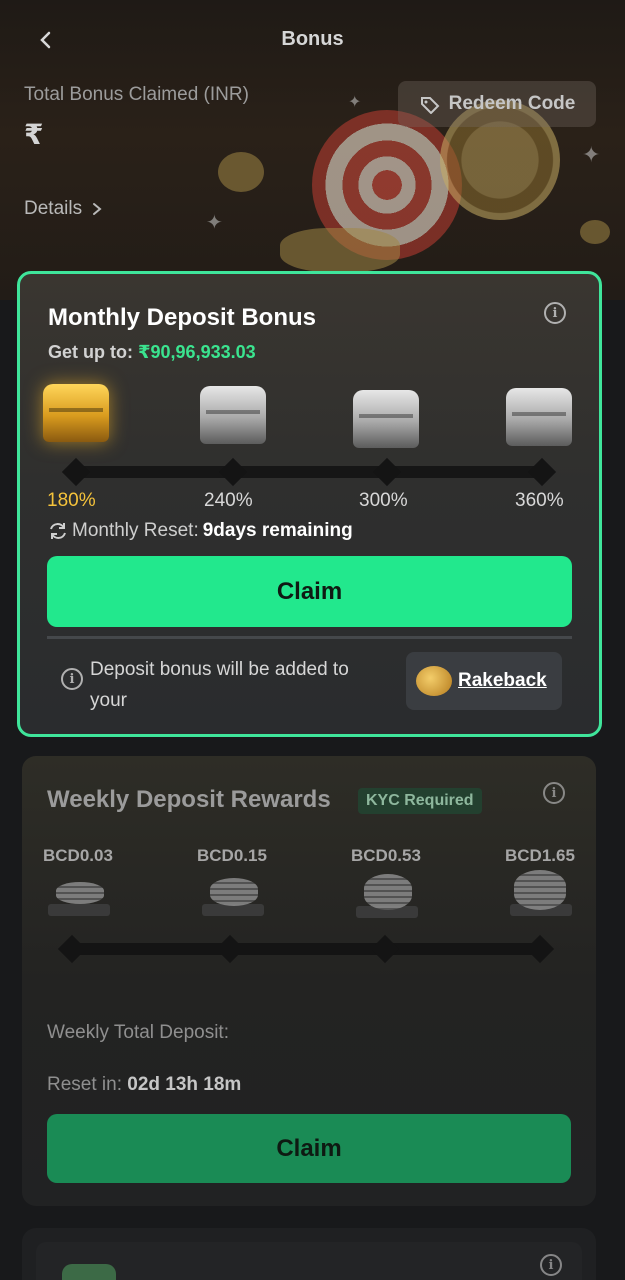  Describe the element at coordinates (97, 209) in the screenshot. I see `chevron-right-icon` at that location.